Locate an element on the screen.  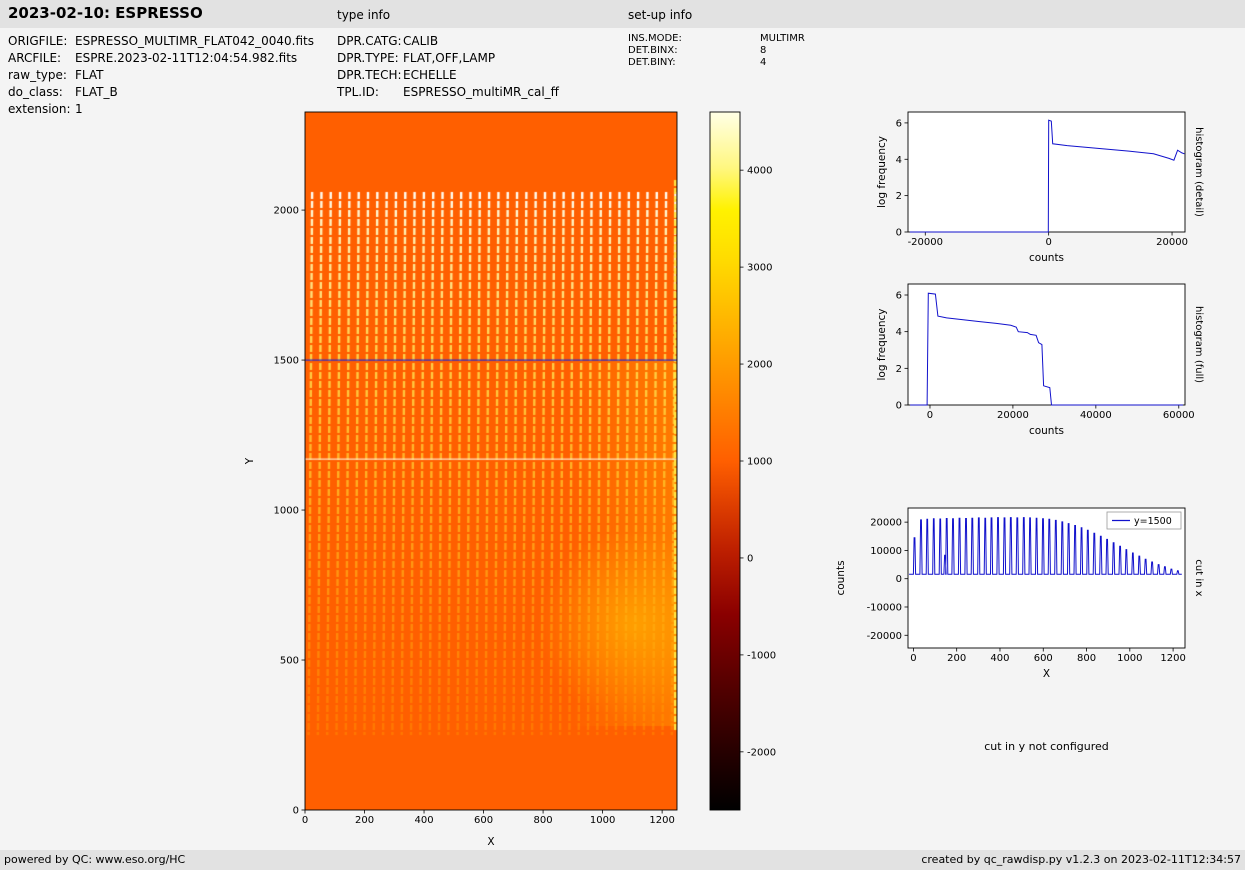
svg-text: Y is located at coordinates (250, 461).